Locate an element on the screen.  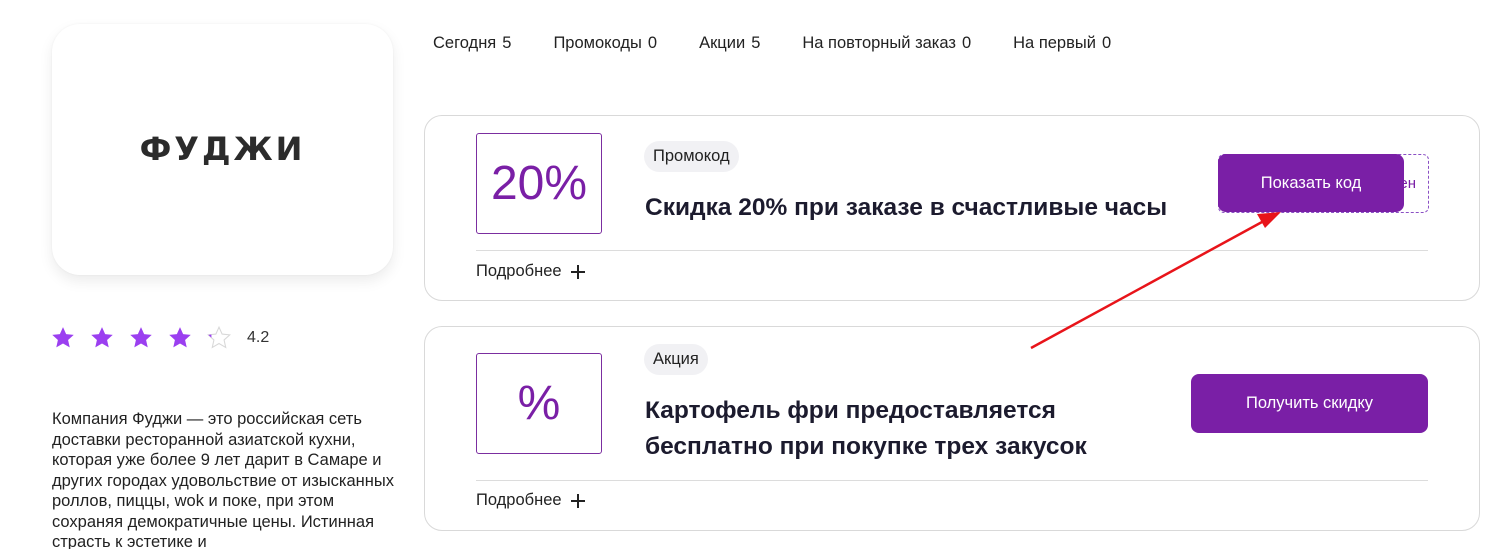
offer-type-tag: Акция is located at coordinates (676, 359).